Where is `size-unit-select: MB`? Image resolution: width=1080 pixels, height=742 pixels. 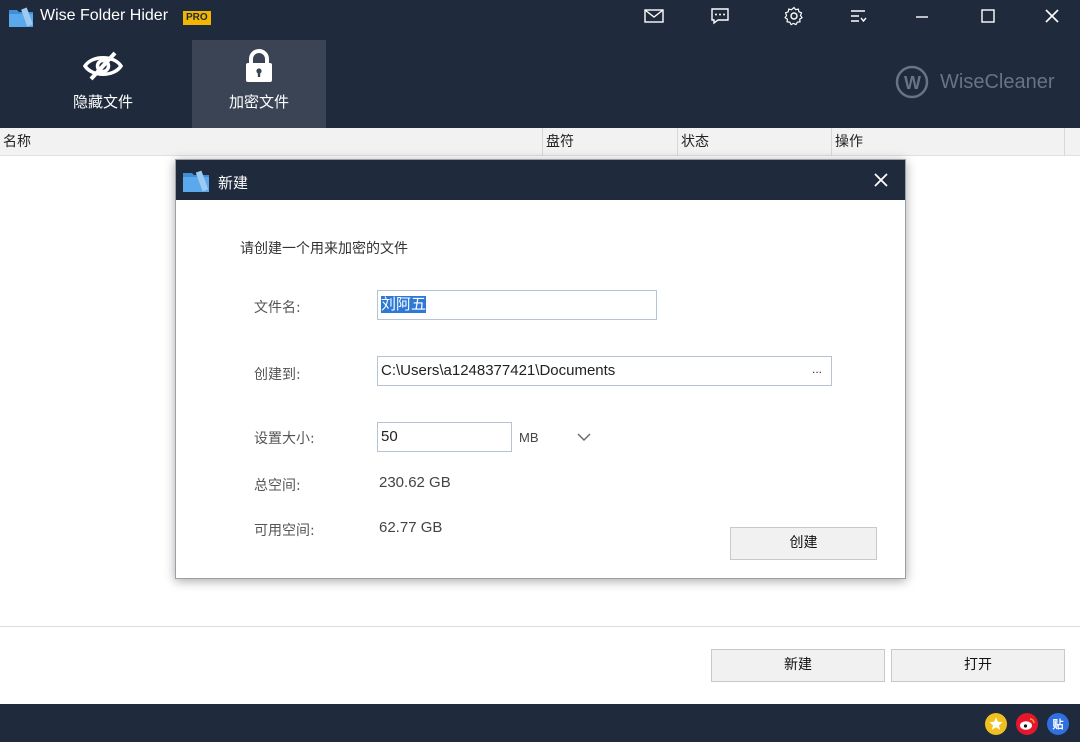
size-unit-select: MB is located at coordinates (557, 437).